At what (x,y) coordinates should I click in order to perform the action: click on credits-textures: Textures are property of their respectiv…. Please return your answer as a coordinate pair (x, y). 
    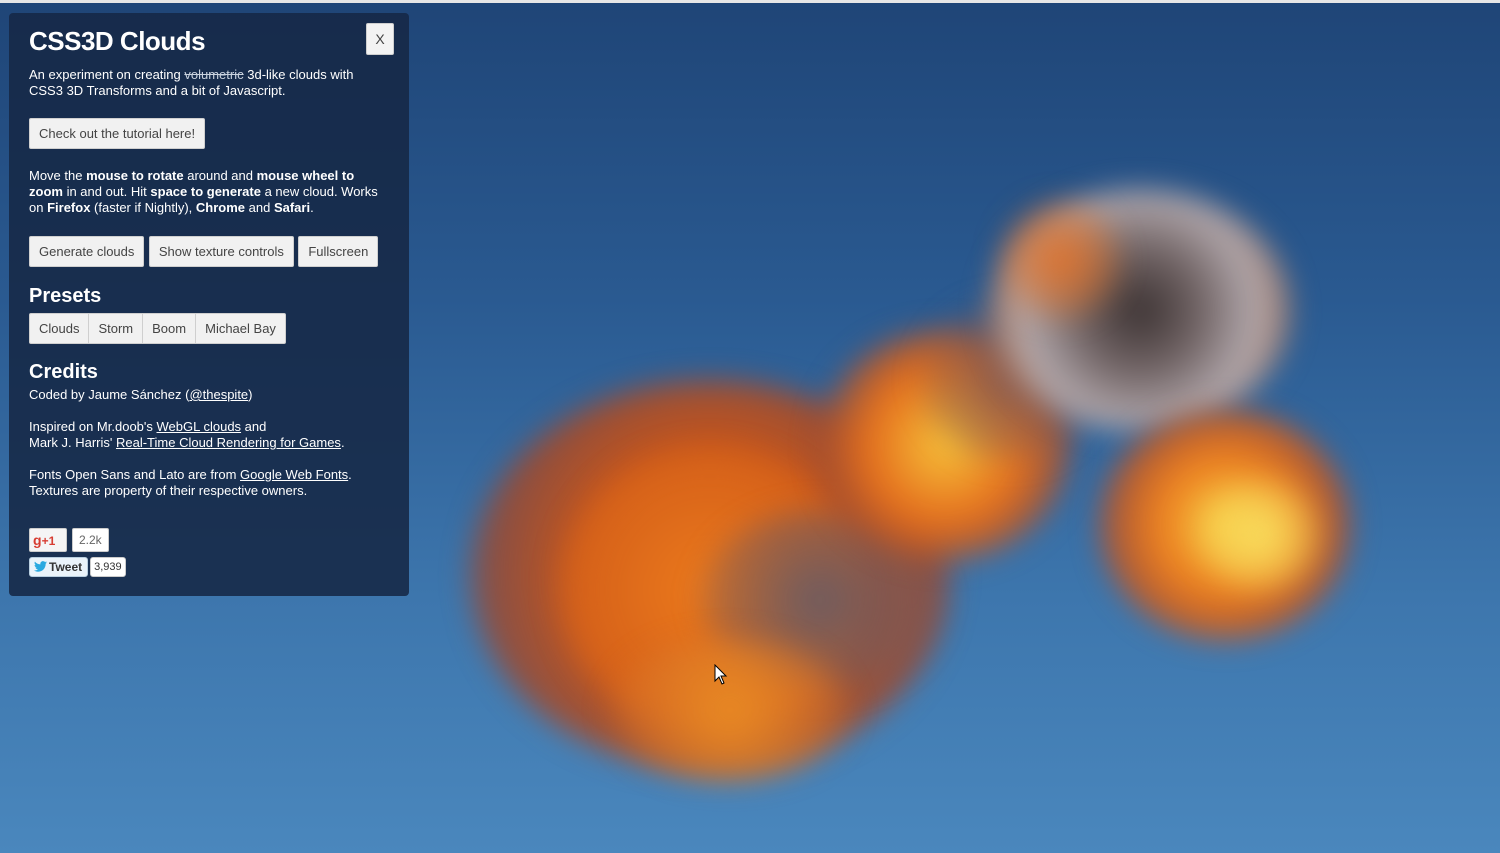
    Looking at the image, I should click on (168, 490).